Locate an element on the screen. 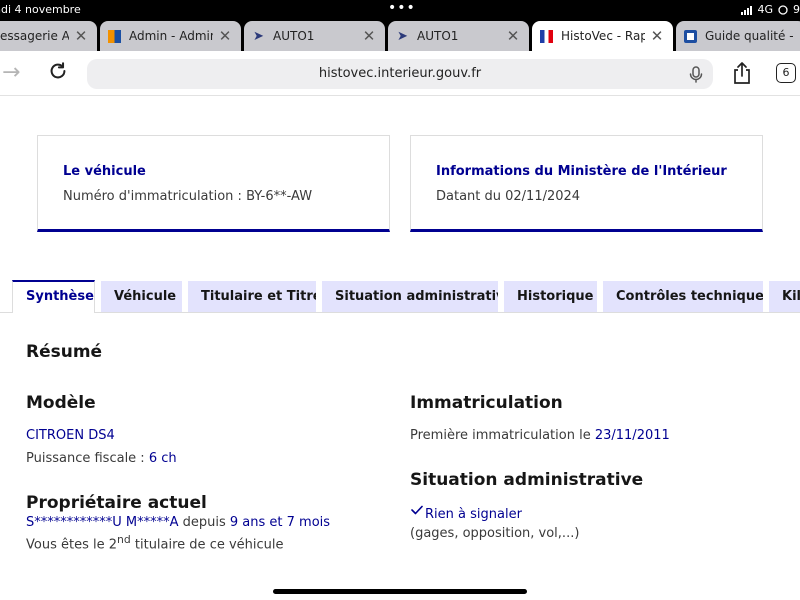 The image size is (800, 600). admin-status-heading: Situation administrative is located at coordinates (527, 480).